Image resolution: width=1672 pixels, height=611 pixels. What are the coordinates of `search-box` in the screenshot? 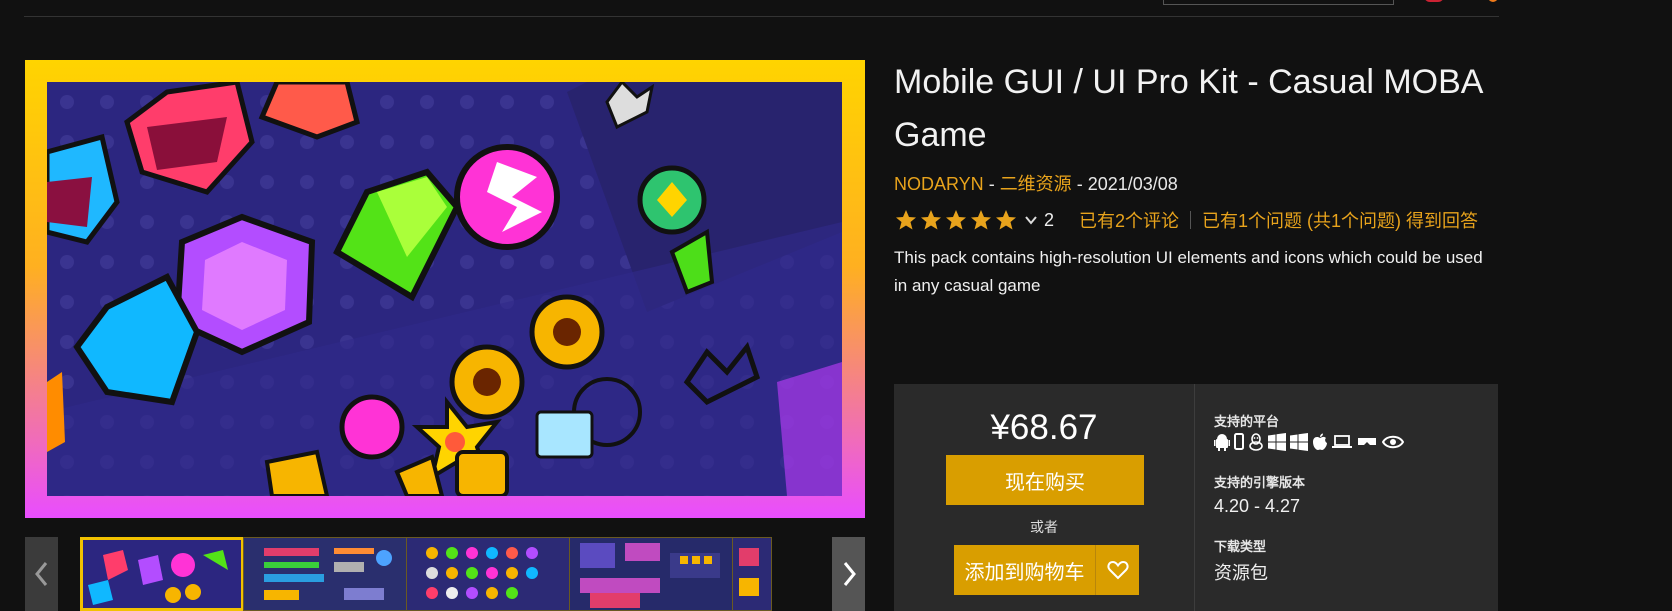 It's located at (1278, 2).